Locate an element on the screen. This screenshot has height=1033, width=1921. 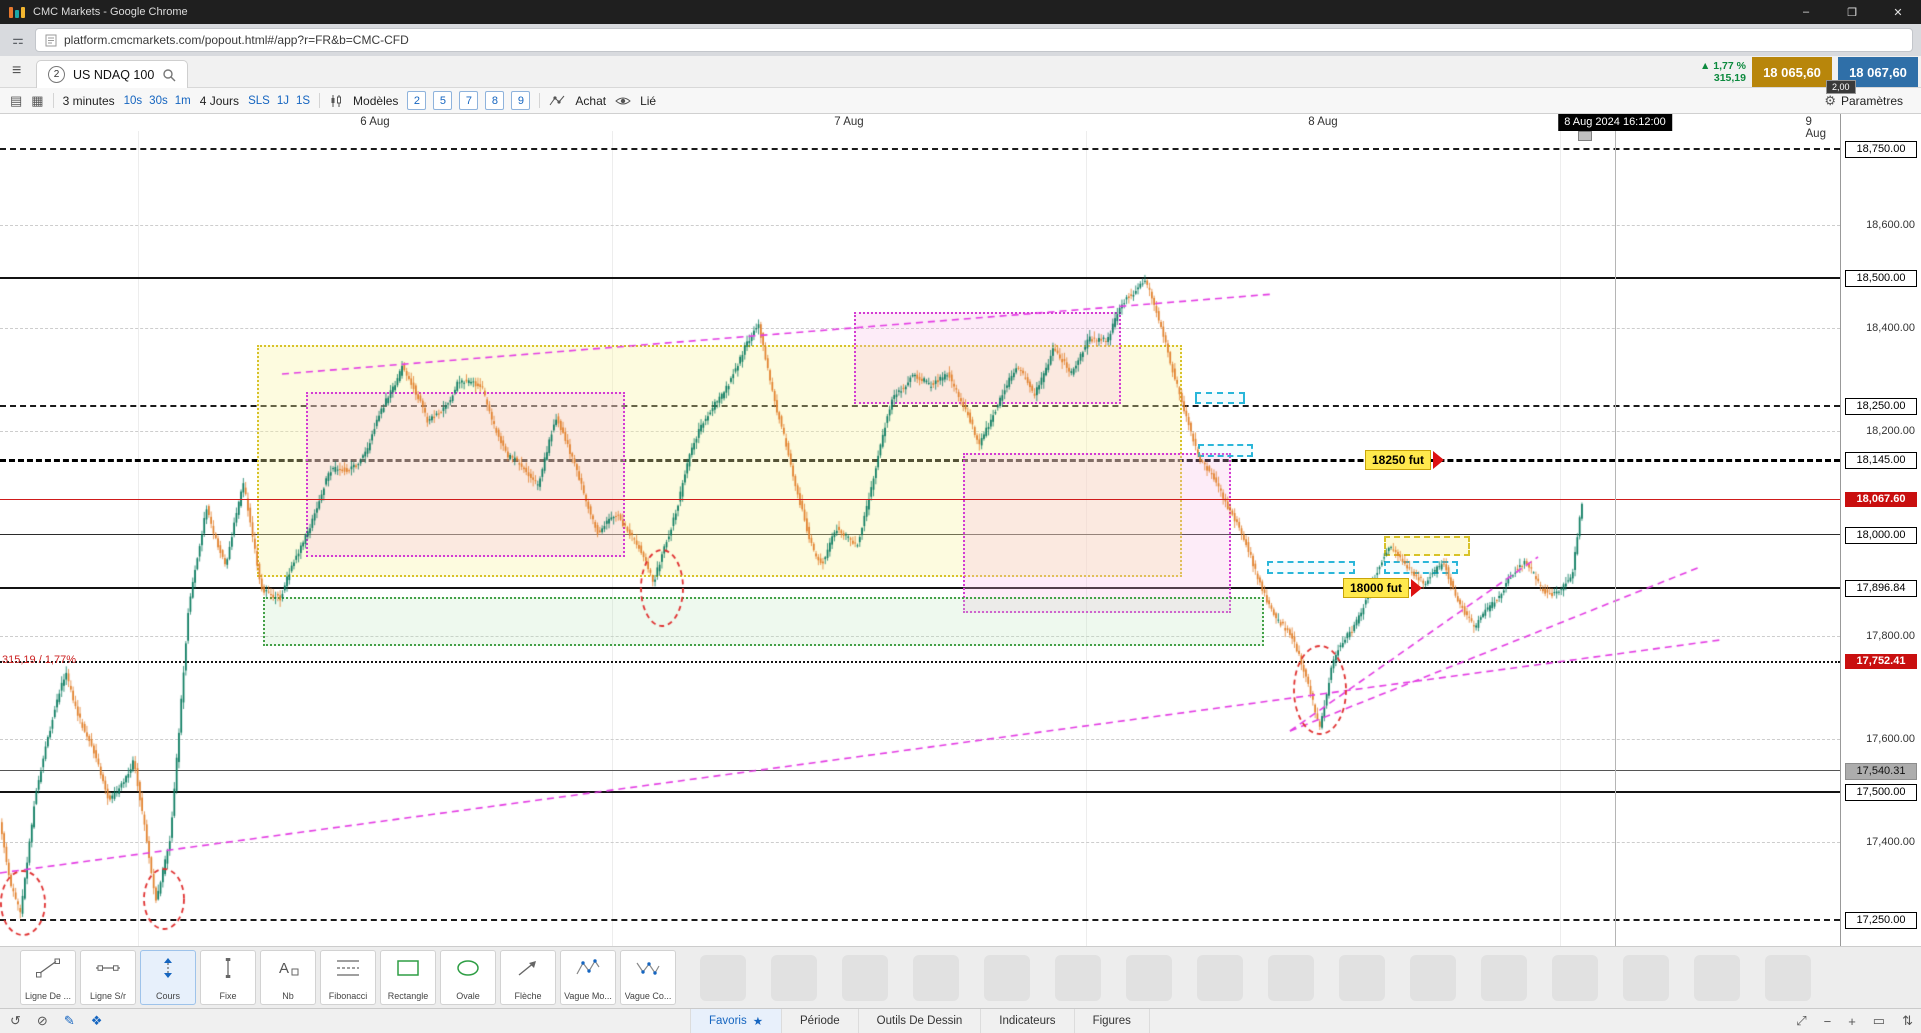
date-axis-label: 8 Aug is located at coordinates (1323, 122).